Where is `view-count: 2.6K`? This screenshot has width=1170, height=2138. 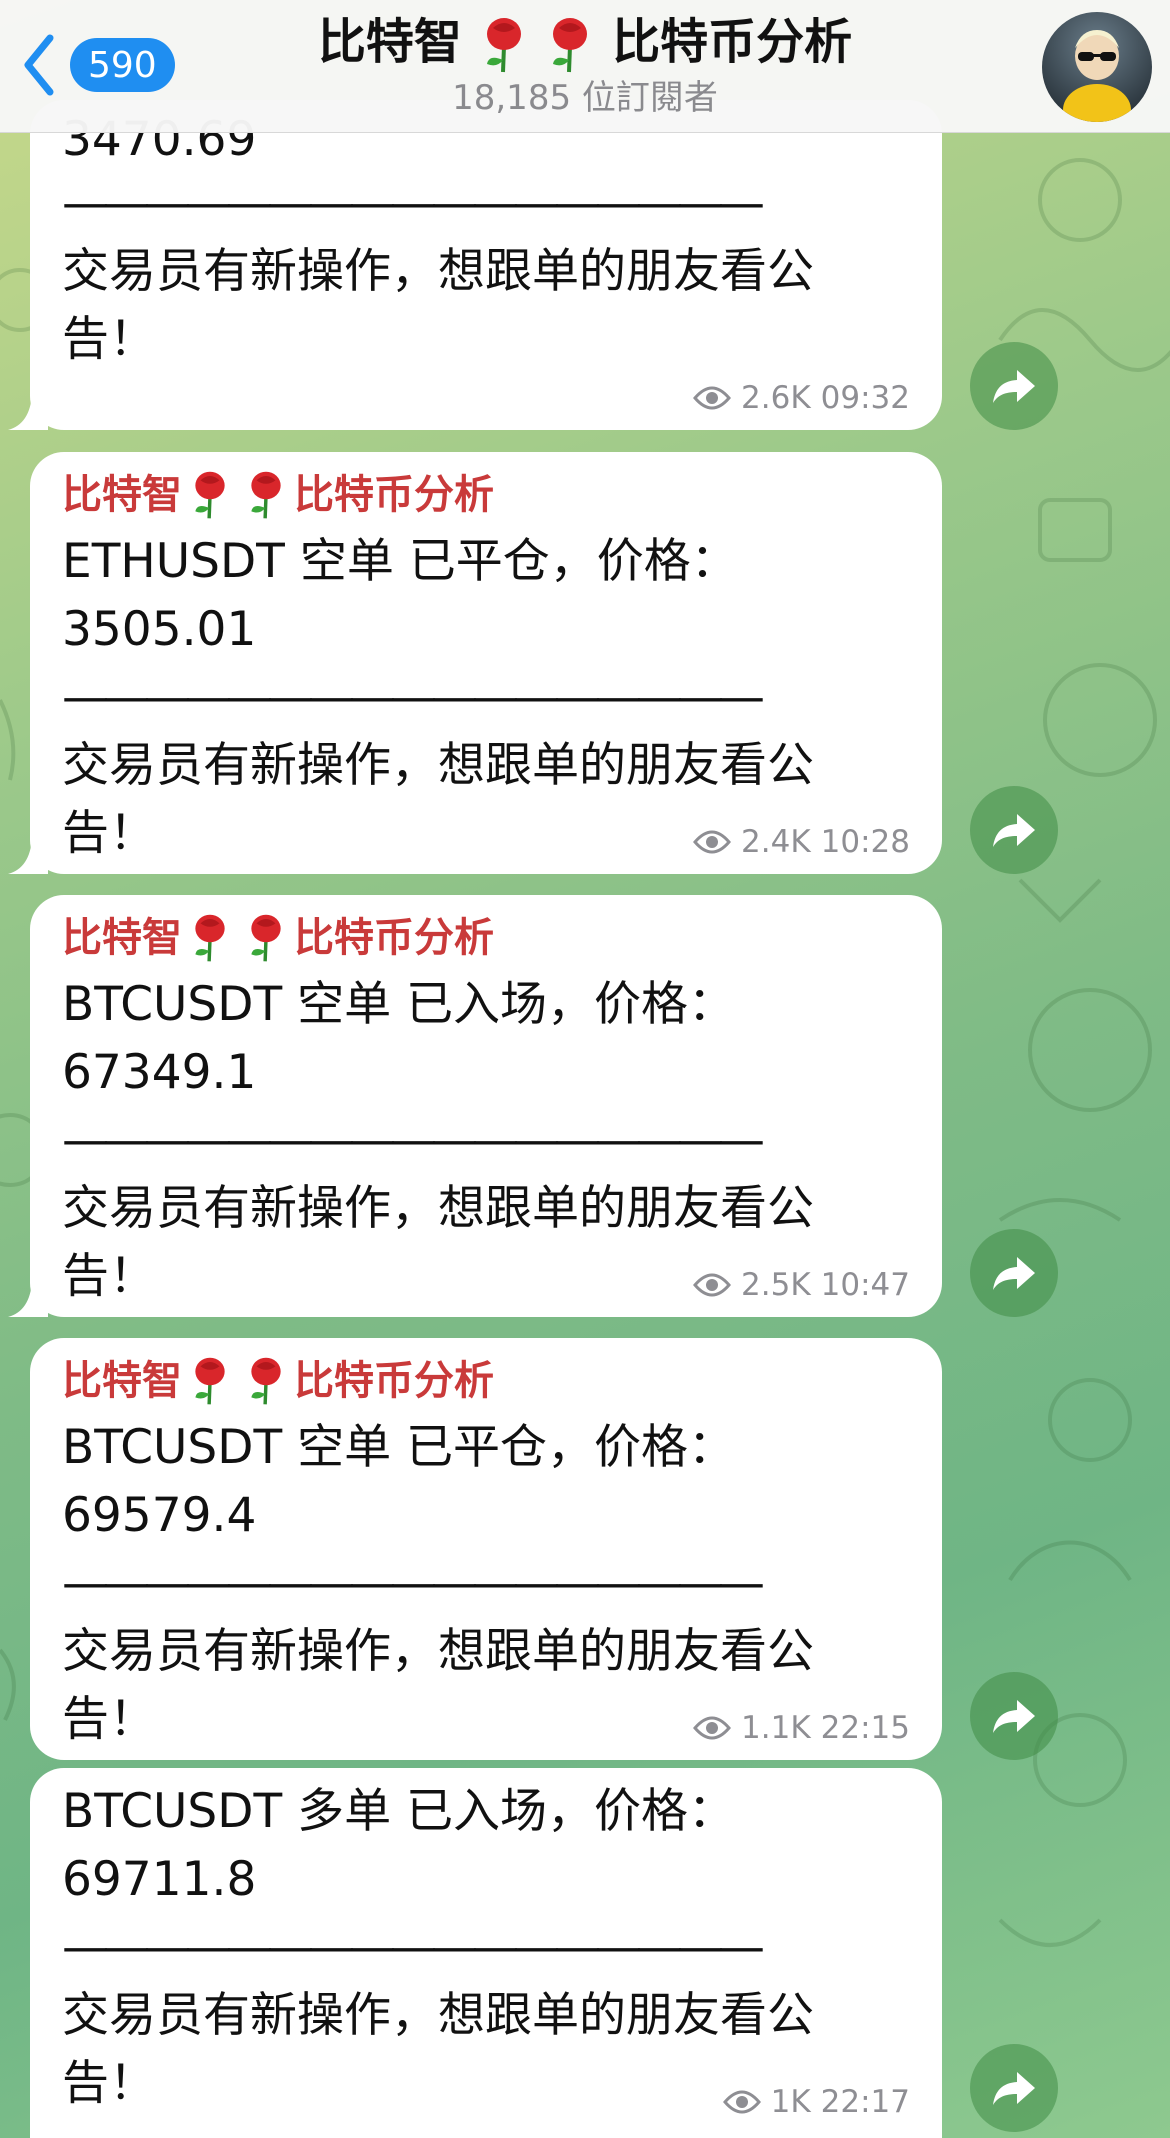 view-count: 2.6K is located at coordinates (776, 398).